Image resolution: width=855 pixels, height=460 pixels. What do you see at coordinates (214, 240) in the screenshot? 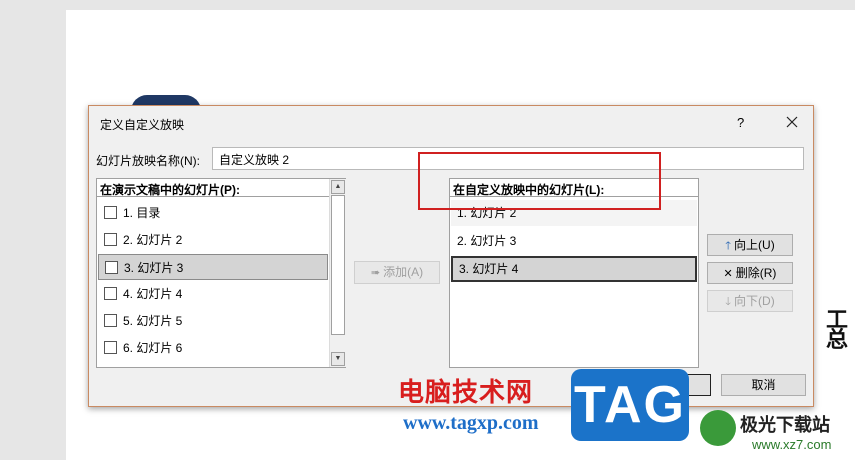
I see `list-item: 2. 幻灯片 2` at bounding box center [214, 240].